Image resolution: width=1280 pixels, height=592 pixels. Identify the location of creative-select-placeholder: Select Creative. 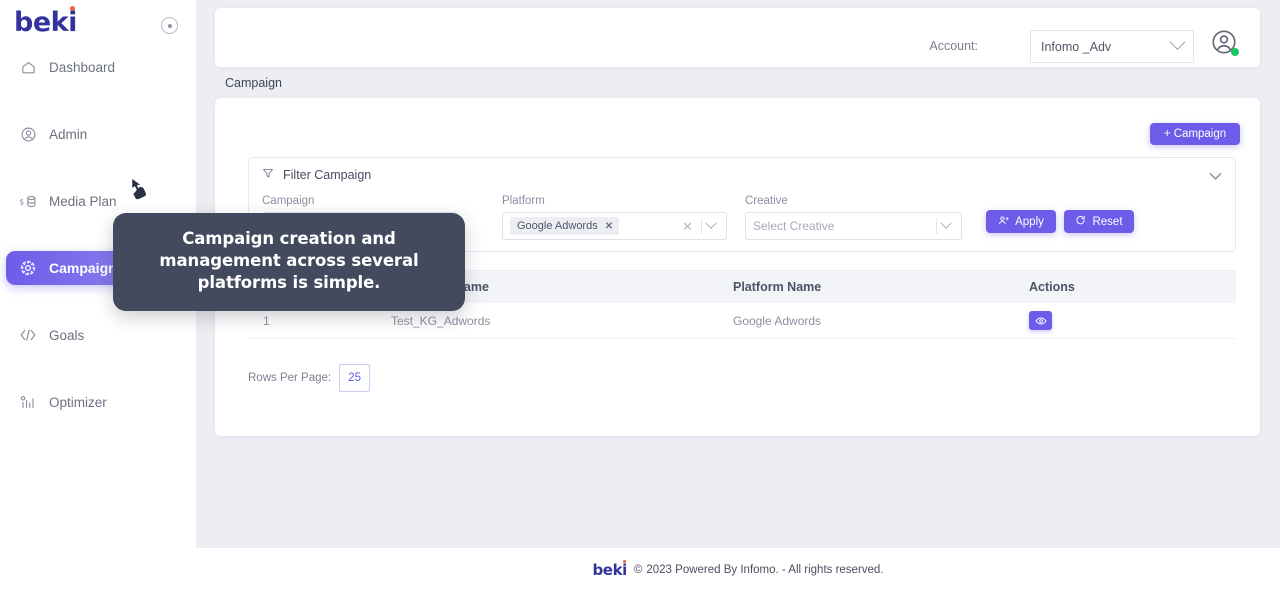
(794, 226).